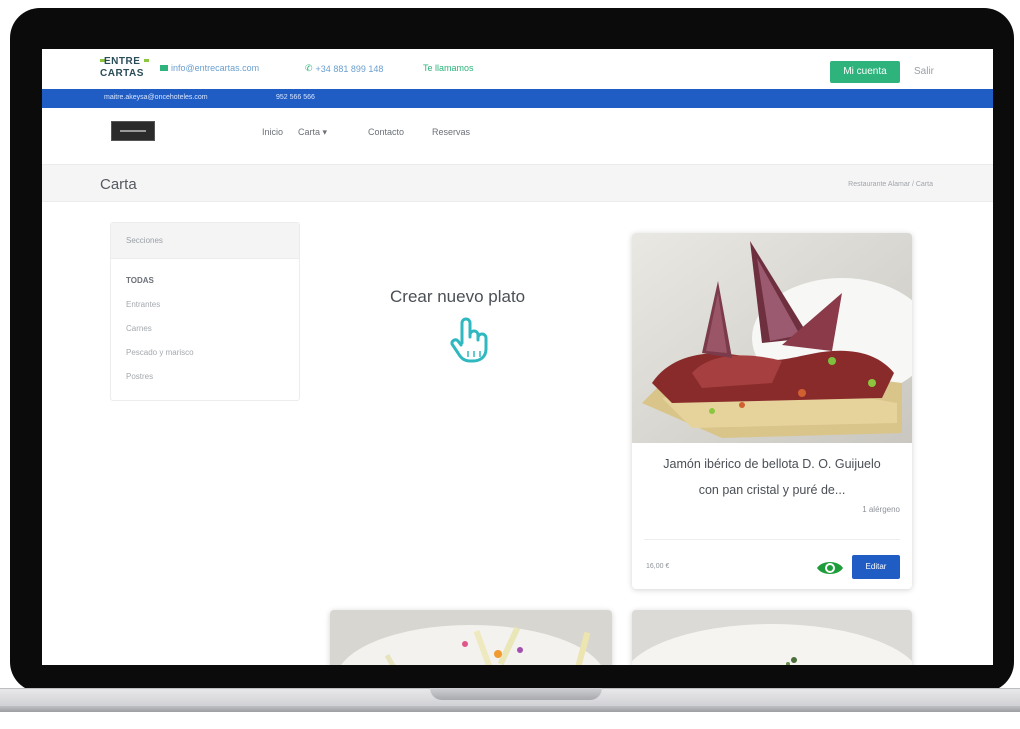 Image resolution: width=1020 pixels, height=729 pixels. I want to click on callback-link: Te llamamos, so click(448, 68).